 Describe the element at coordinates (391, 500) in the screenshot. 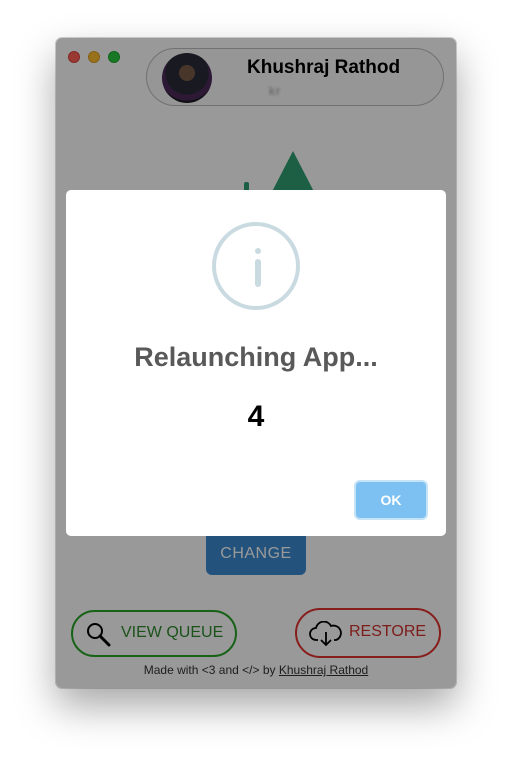

I see `ok-button: OK` at that location.